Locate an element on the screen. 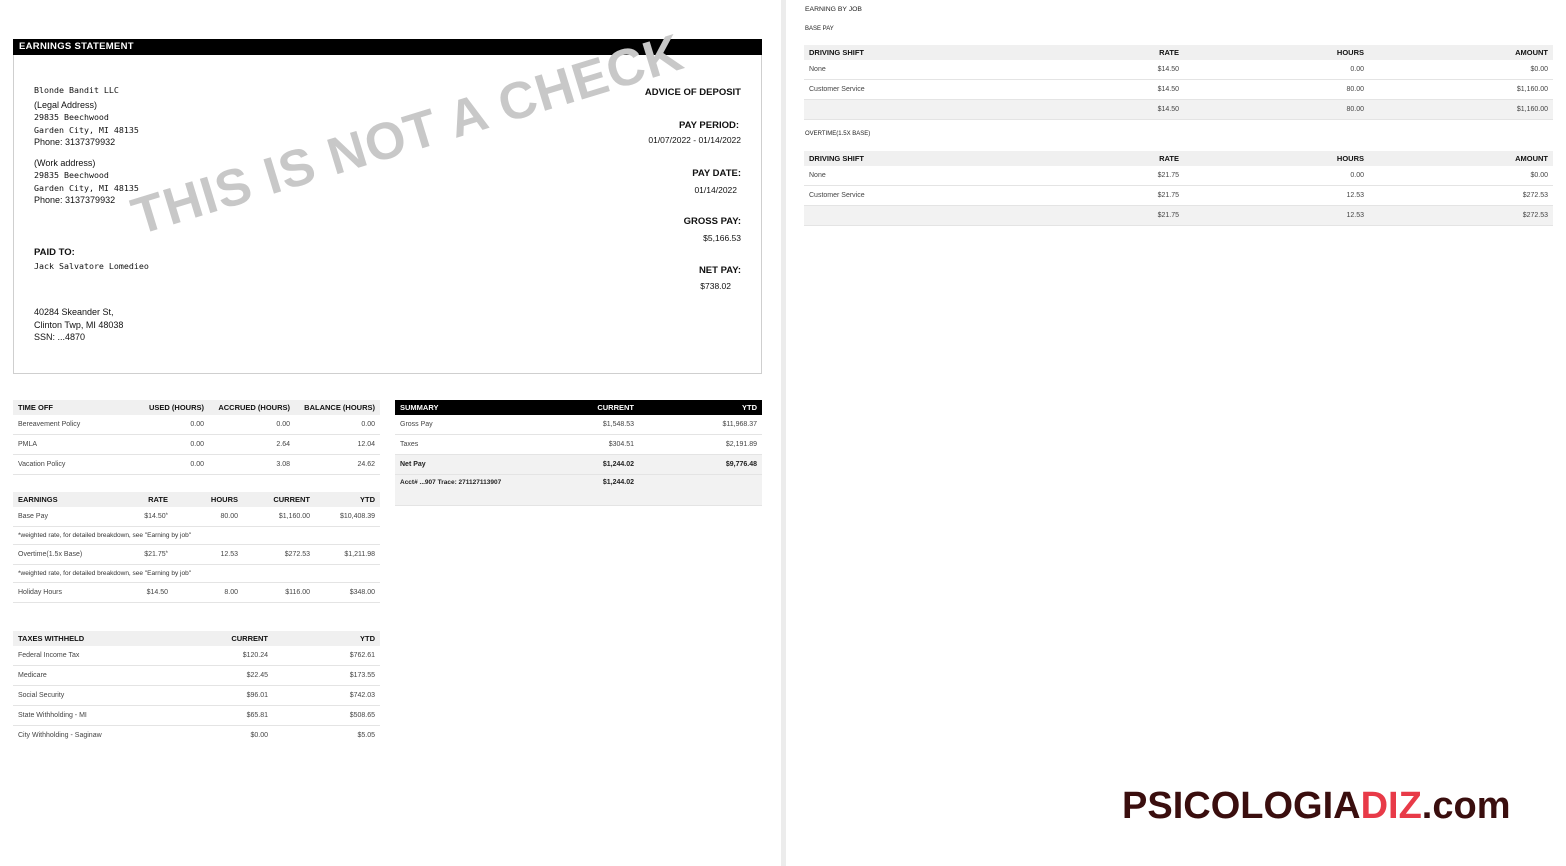 This screenshot has width=1566, height=866. cell: Holiday Hours is located at coordinates (58, 592).